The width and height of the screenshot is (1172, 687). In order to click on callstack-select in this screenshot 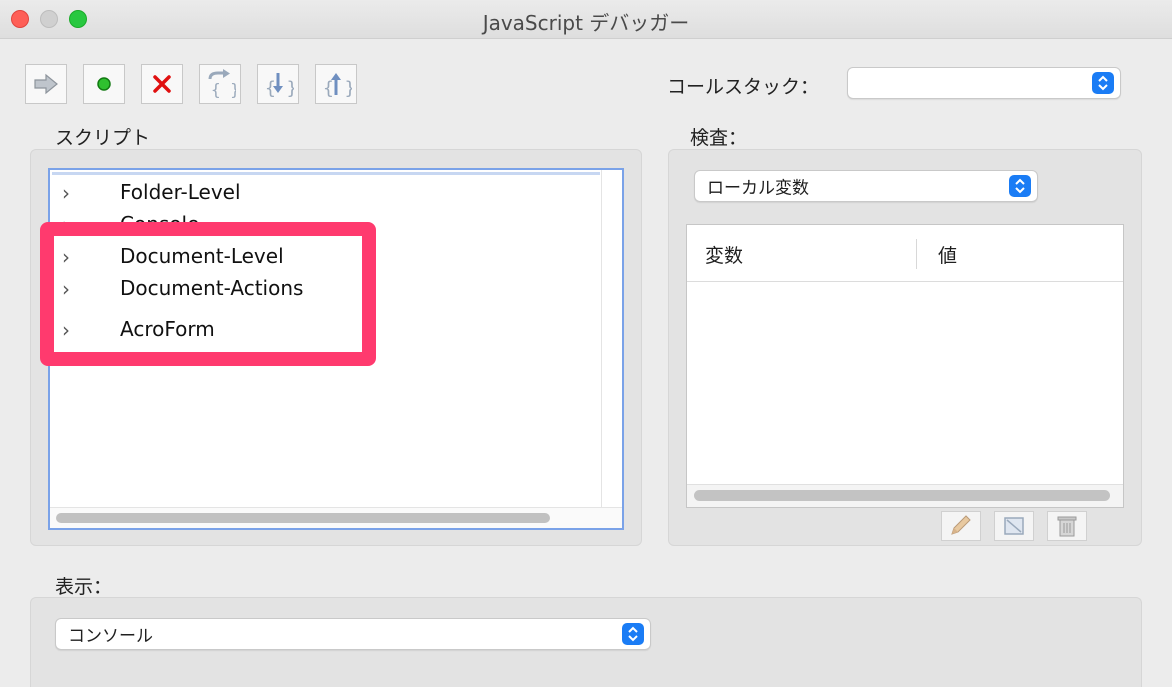, I will do `click(984, 83)`.